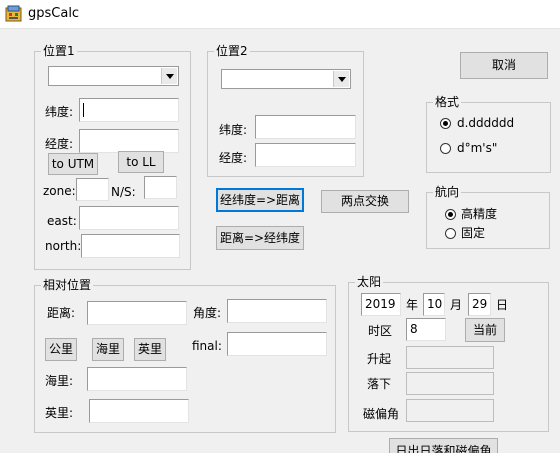  Describe the element at coordinates (59, 144) in the screenshot. I see `pos1-lon-label: 经度:` at that location.